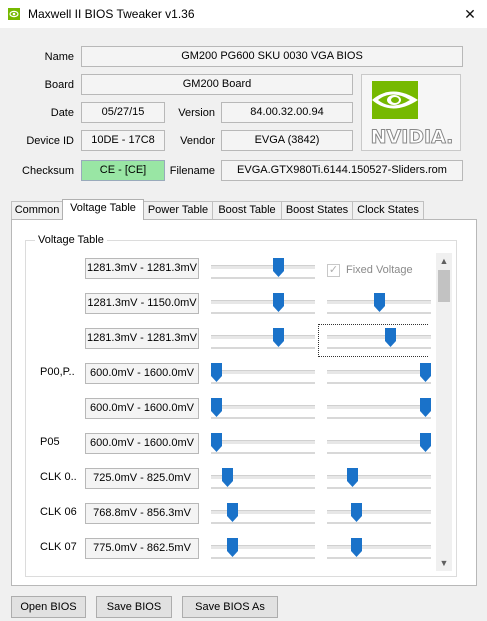 Image resolution: width=487 pixels, height=621 pixels. Describe the element at coordinates (62, 113) in the screenshot. I see `date-label: Date` at that location.